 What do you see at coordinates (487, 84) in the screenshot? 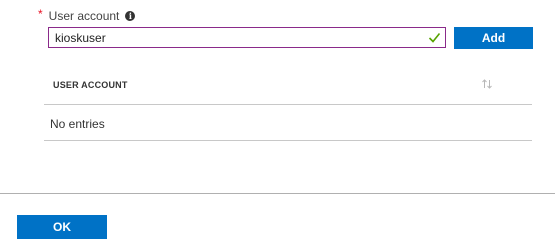
I see `sort-arrows-icon` at bounding box center [487, 84].